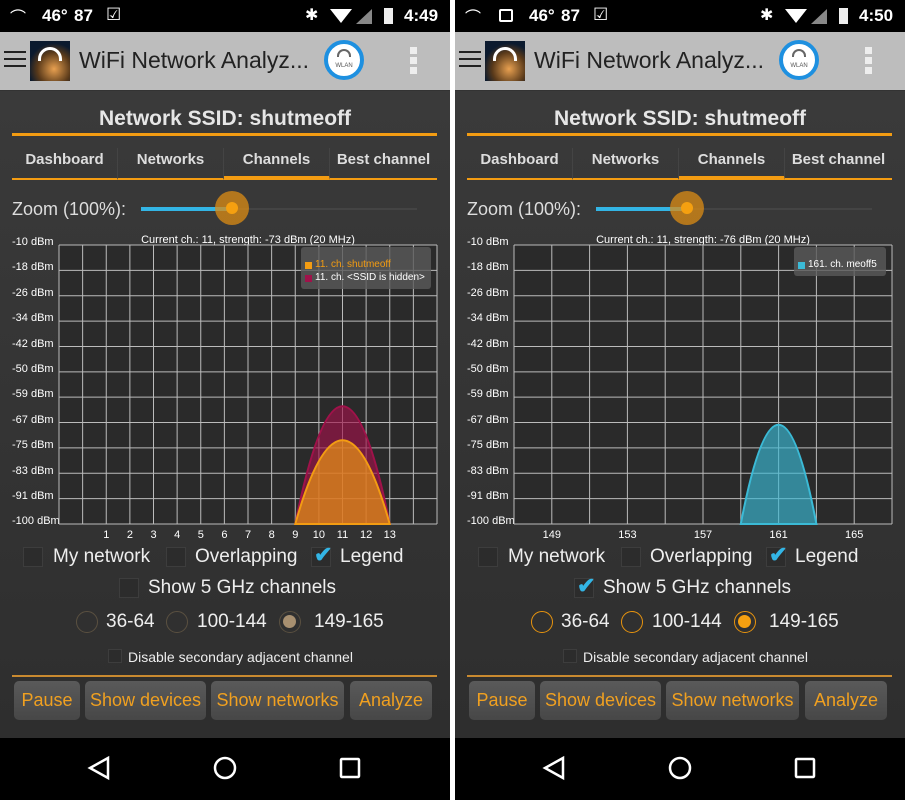 Image resolution: width=905 pixels, height=800 pixels. Describe the element at coordinates (627, 535) in the screenshot. I see `x-tick-label: 153` at that location.